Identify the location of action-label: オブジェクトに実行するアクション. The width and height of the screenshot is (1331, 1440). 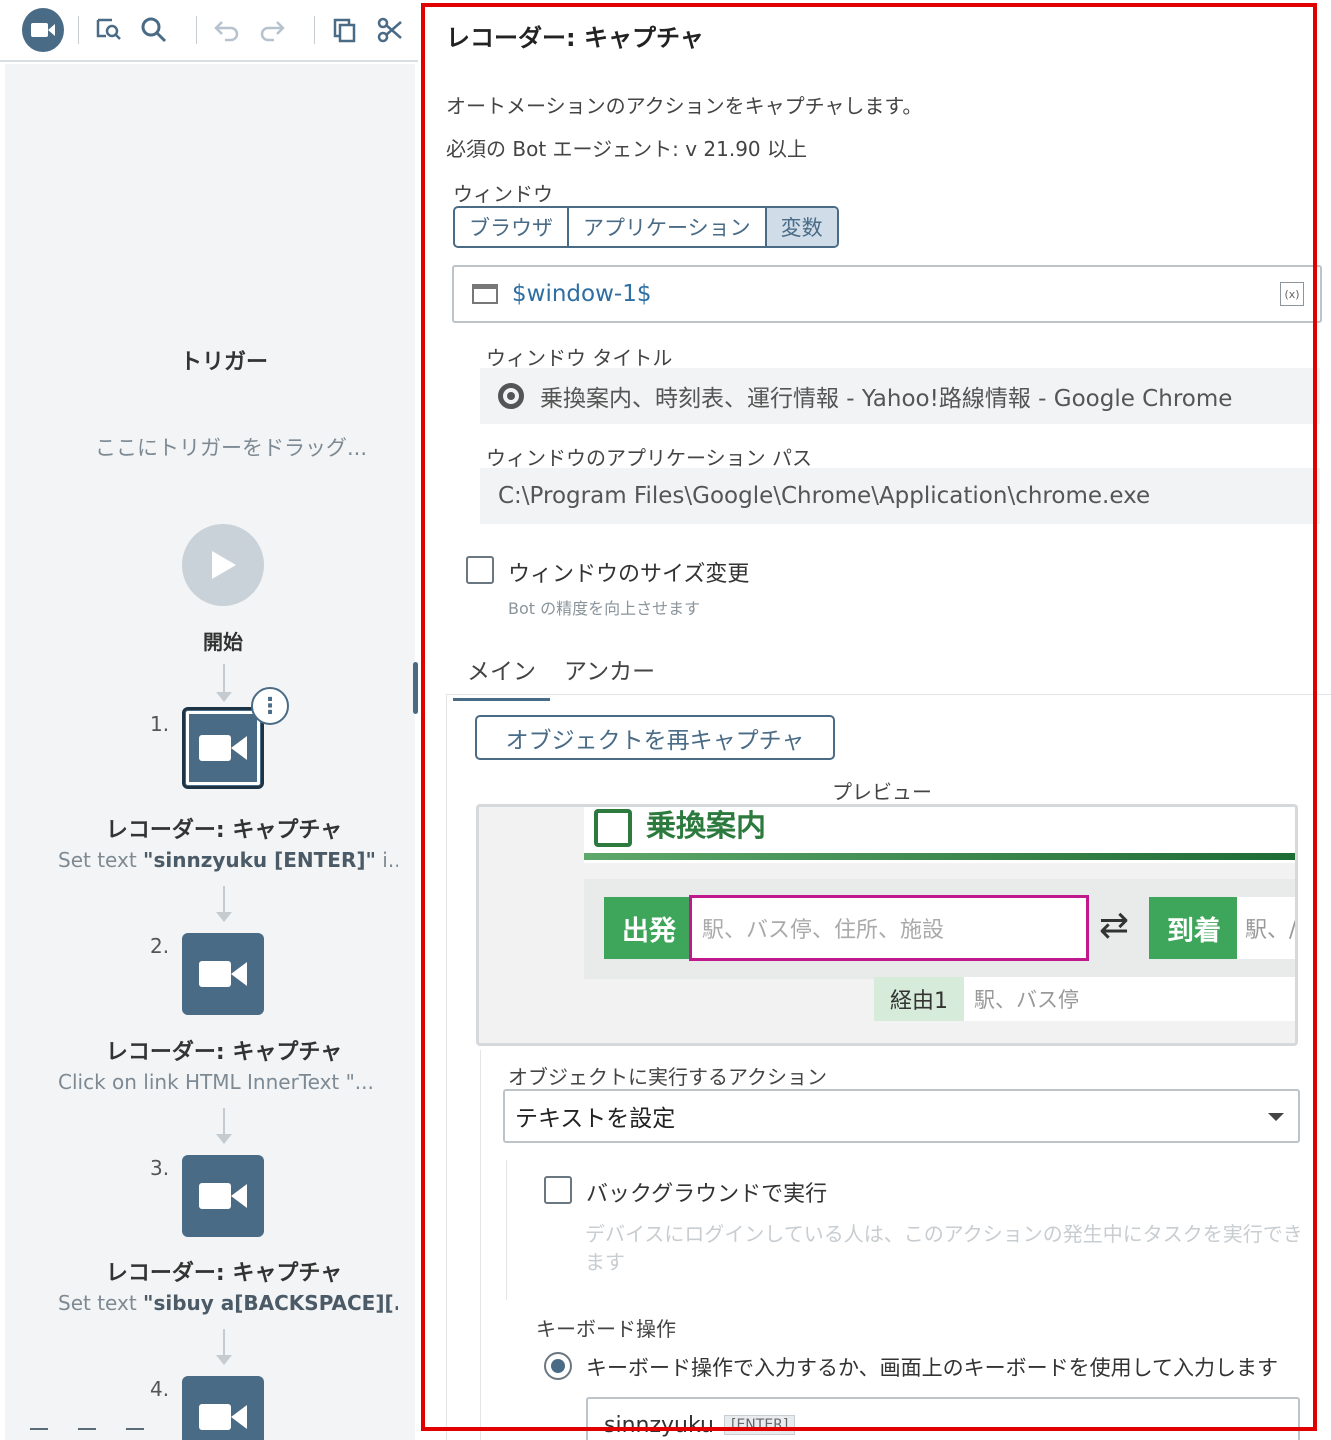
(667, 1077).